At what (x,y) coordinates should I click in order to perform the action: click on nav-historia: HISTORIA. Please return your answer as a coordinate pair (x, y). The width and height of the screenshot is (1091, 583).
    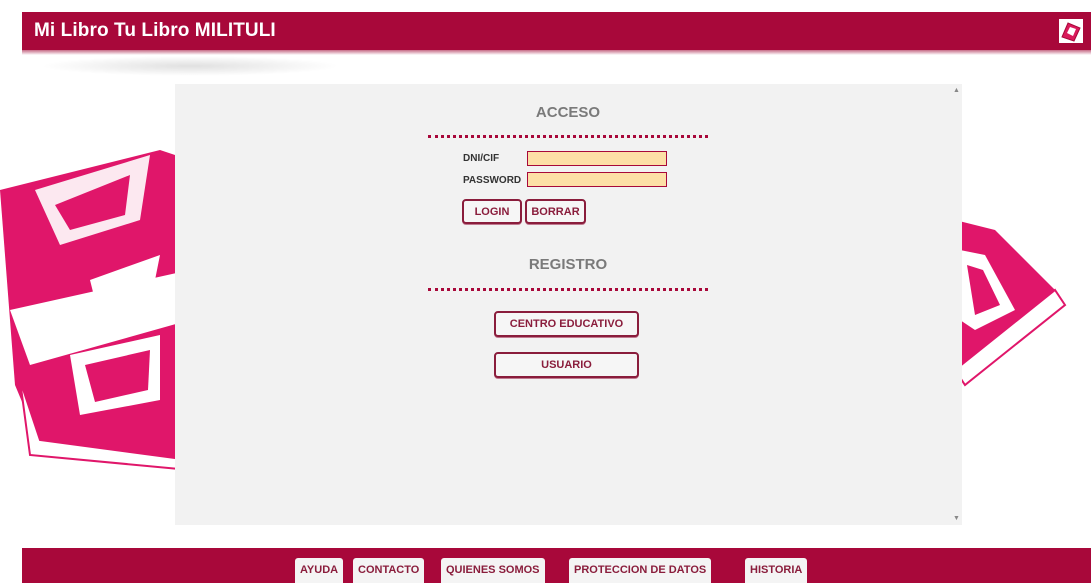
    Looking at the image, I should click on (776, 570).